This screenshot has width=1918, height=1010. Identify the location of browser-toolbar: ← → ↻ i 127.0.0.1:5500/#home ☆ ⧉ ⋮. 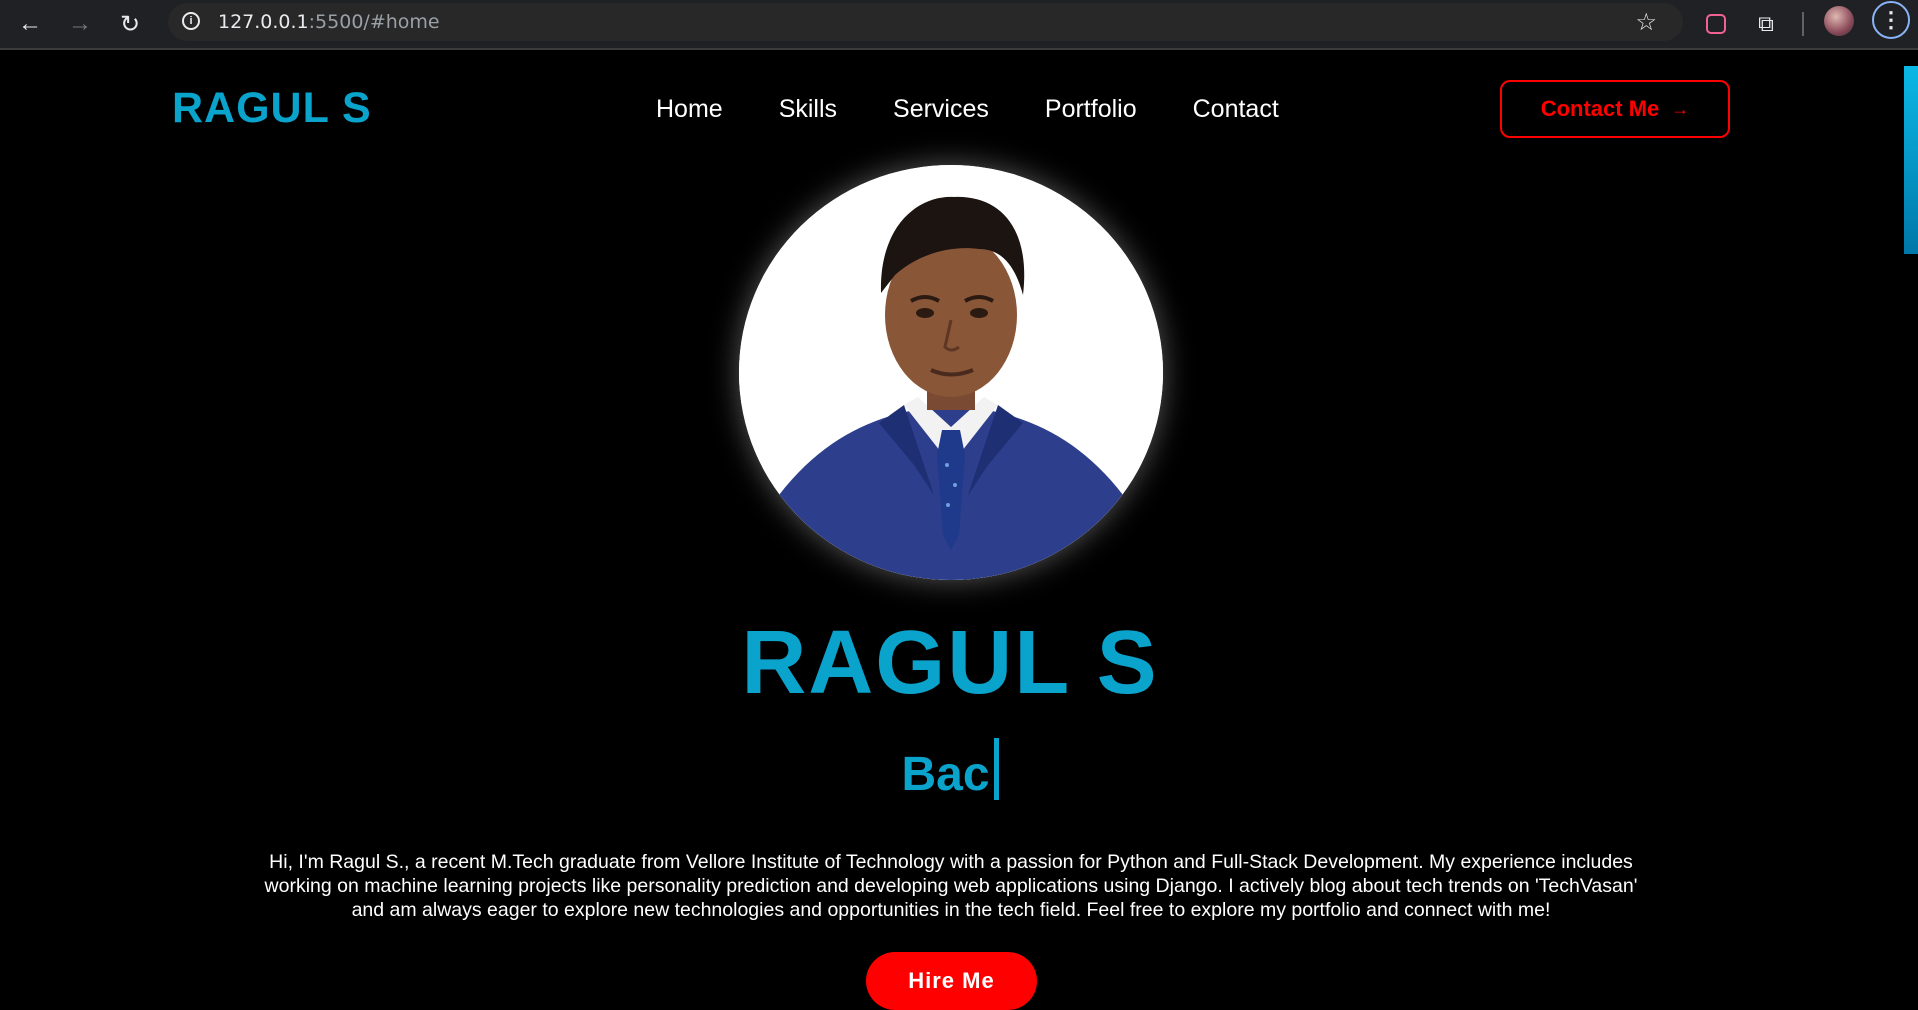
(959, 25).